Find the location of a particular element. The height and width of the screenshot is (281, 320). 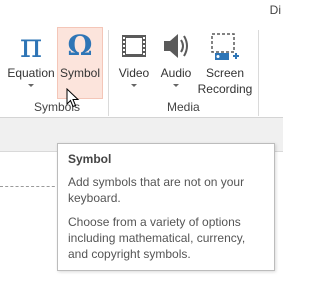

equation-button: π Equation is located at coordinates (31, 63).